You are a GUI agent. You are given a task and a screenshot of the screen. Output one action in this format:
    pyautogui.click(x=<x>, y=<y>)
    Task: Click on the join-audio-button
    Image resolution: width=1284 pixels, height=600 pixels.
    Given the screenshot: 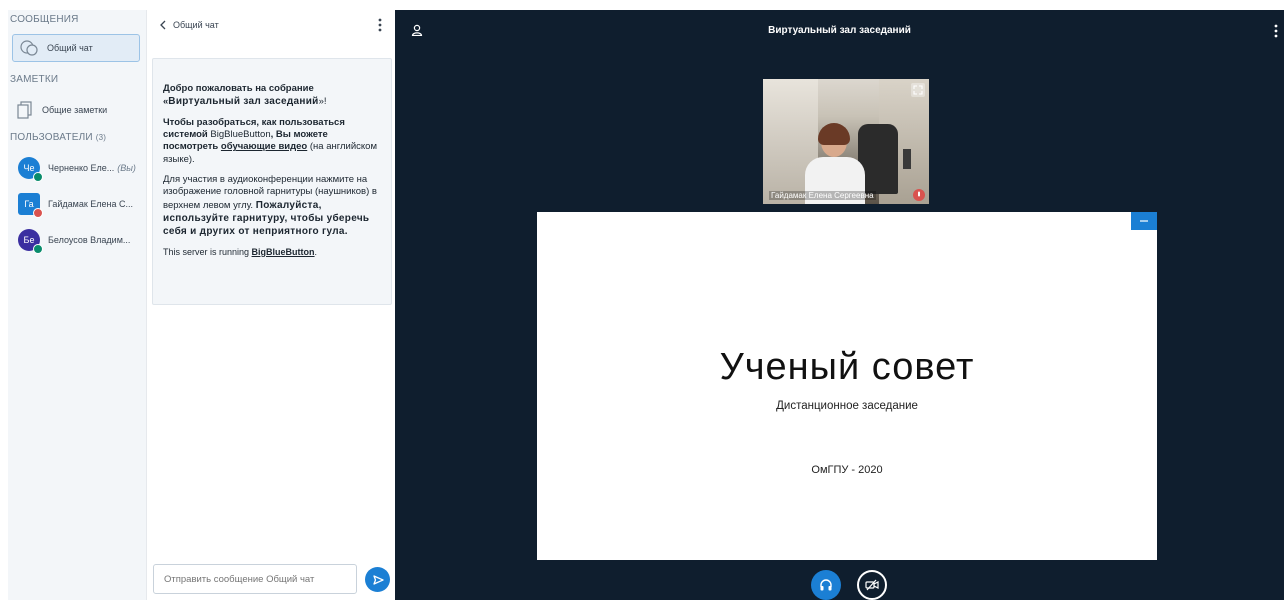 What is the action you would take?
    pyautogui.click(x=826, y=585)
    